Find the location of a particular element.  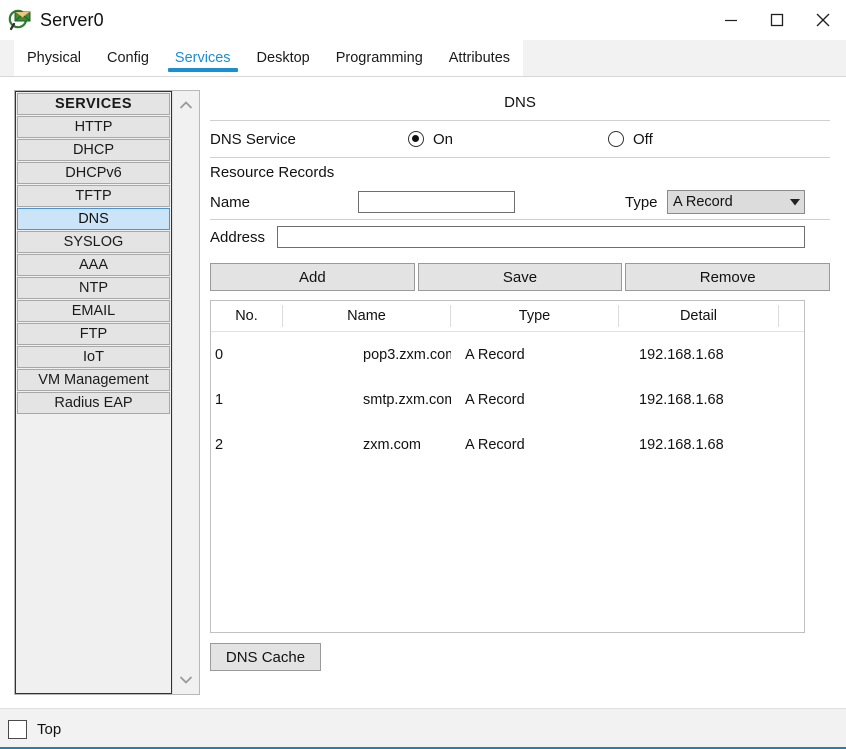

dns-service-label: DNS Service is located at coordinates (253, 139).